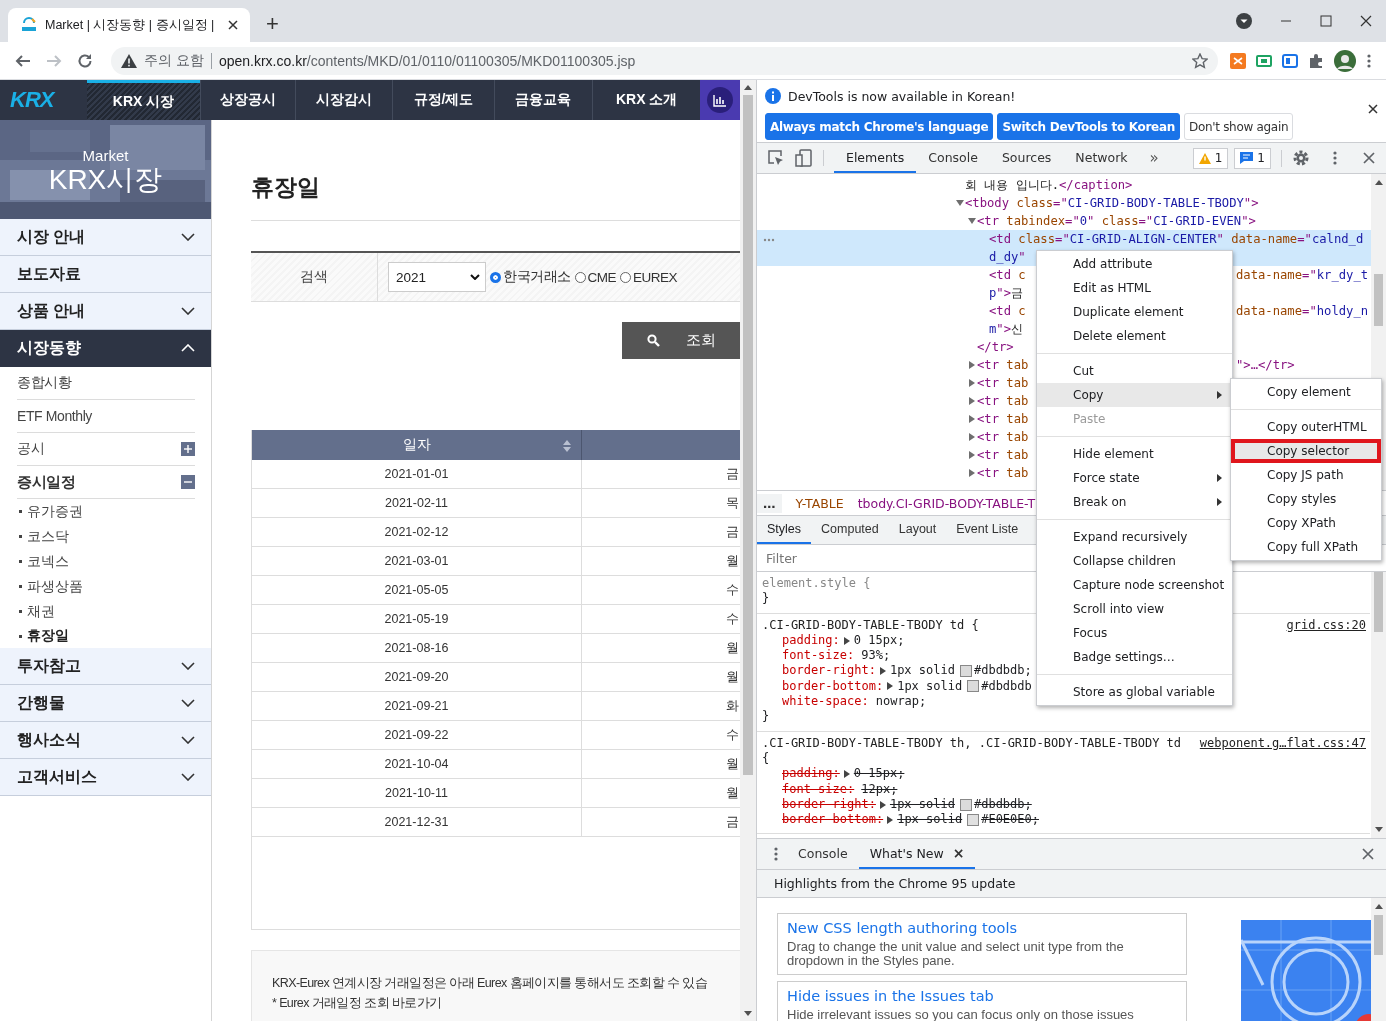  Describe the element at coordinates (1088, 126) in the screenshot. I see `infobar-button: Switch DevTools to Korean` at that location.